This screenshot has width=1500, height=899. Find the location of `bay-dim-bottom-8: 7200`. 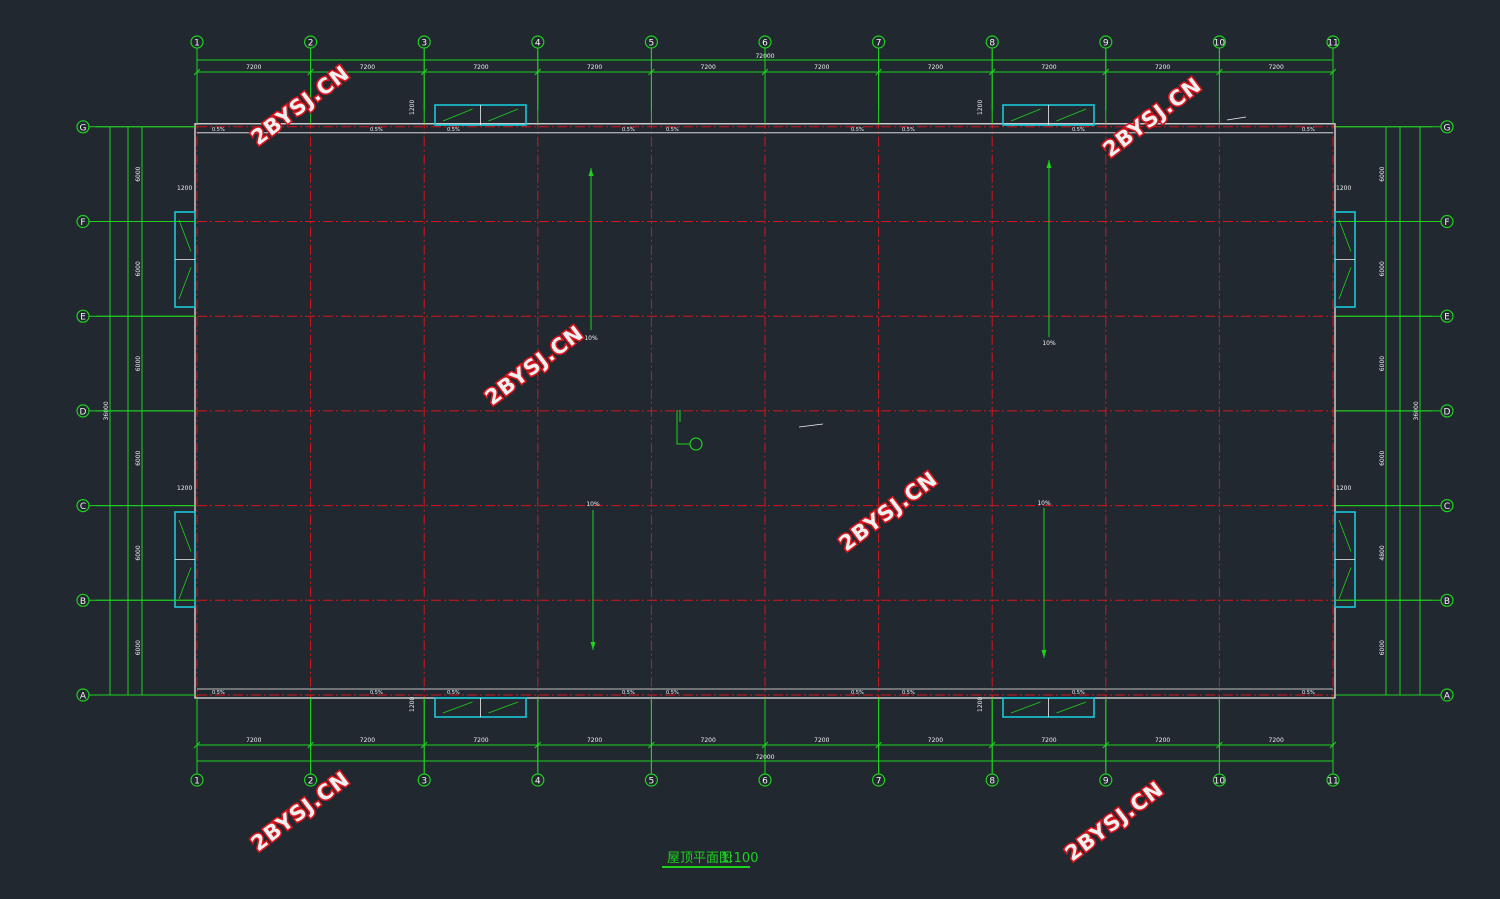

bay-dim-bottom-8: 7200 is located at coordinates (1048, 740).